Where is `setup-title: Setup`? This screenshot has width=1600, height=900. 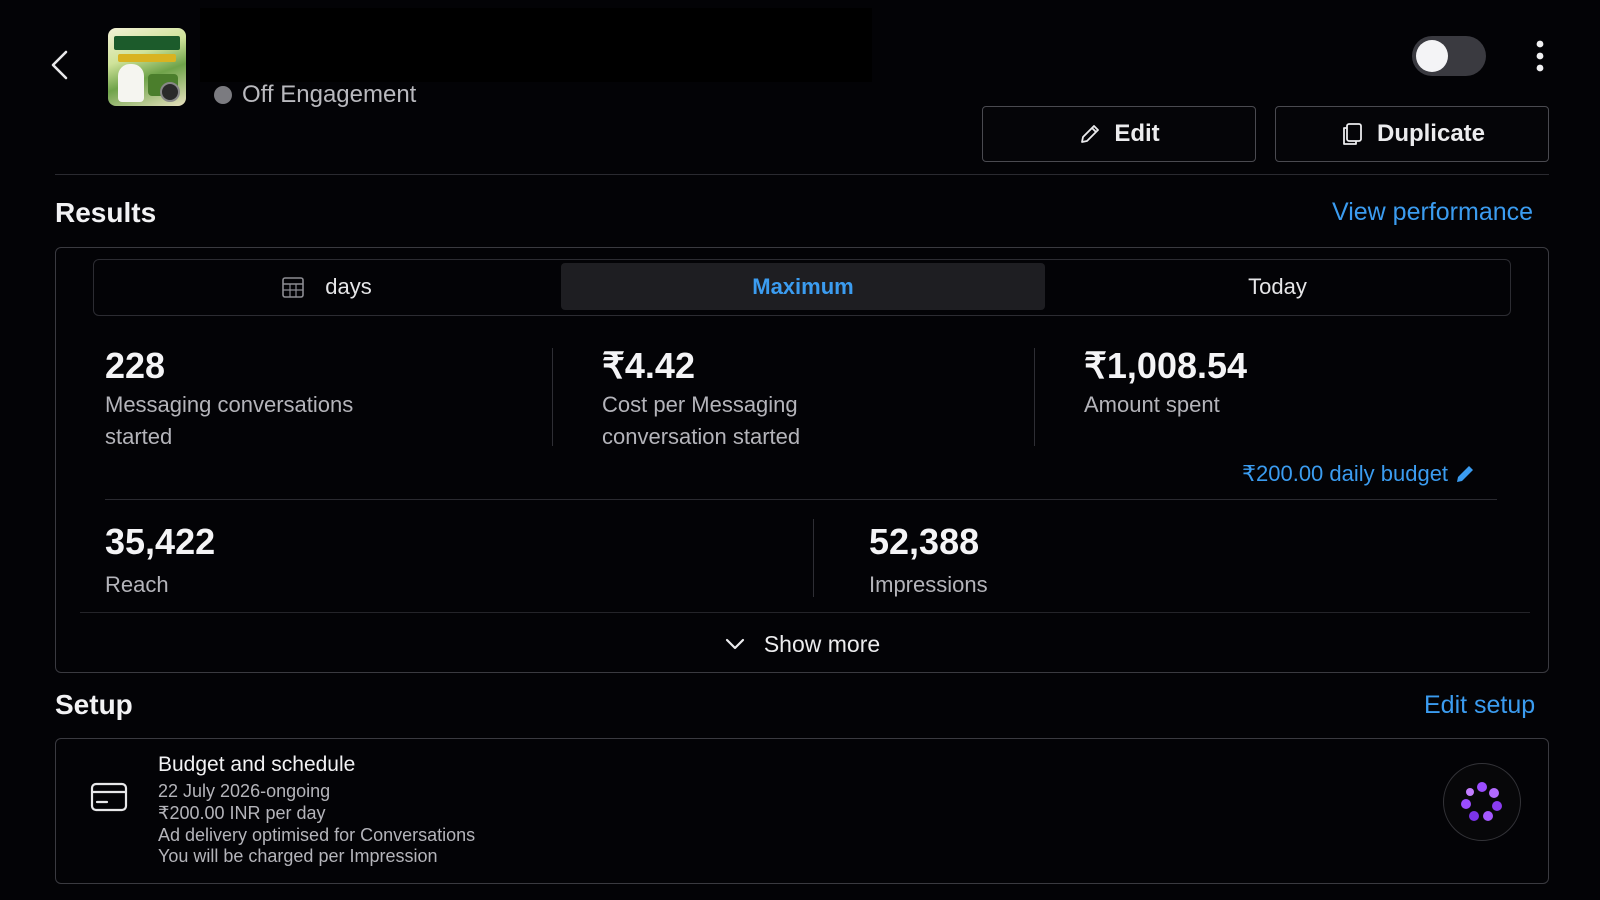
setup-title: Setup is located at coordinates (94, 704).